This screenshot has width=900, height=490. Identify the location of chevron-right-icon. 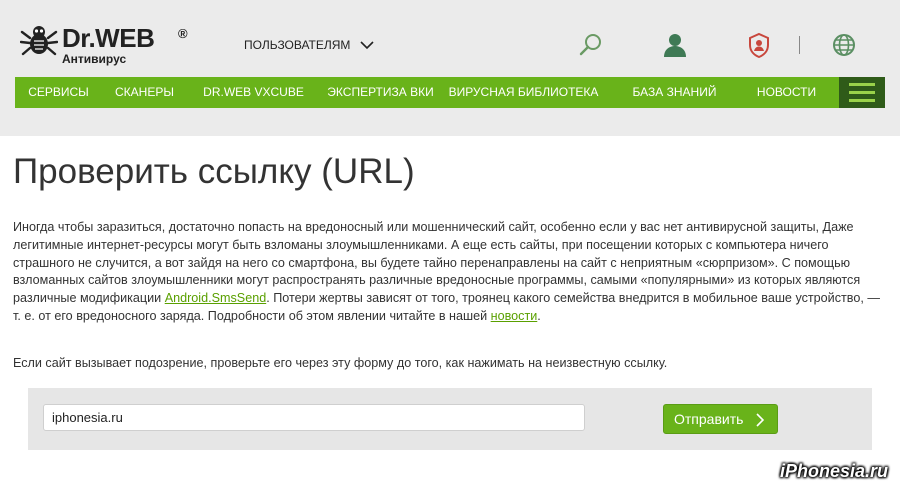
(760, 420).